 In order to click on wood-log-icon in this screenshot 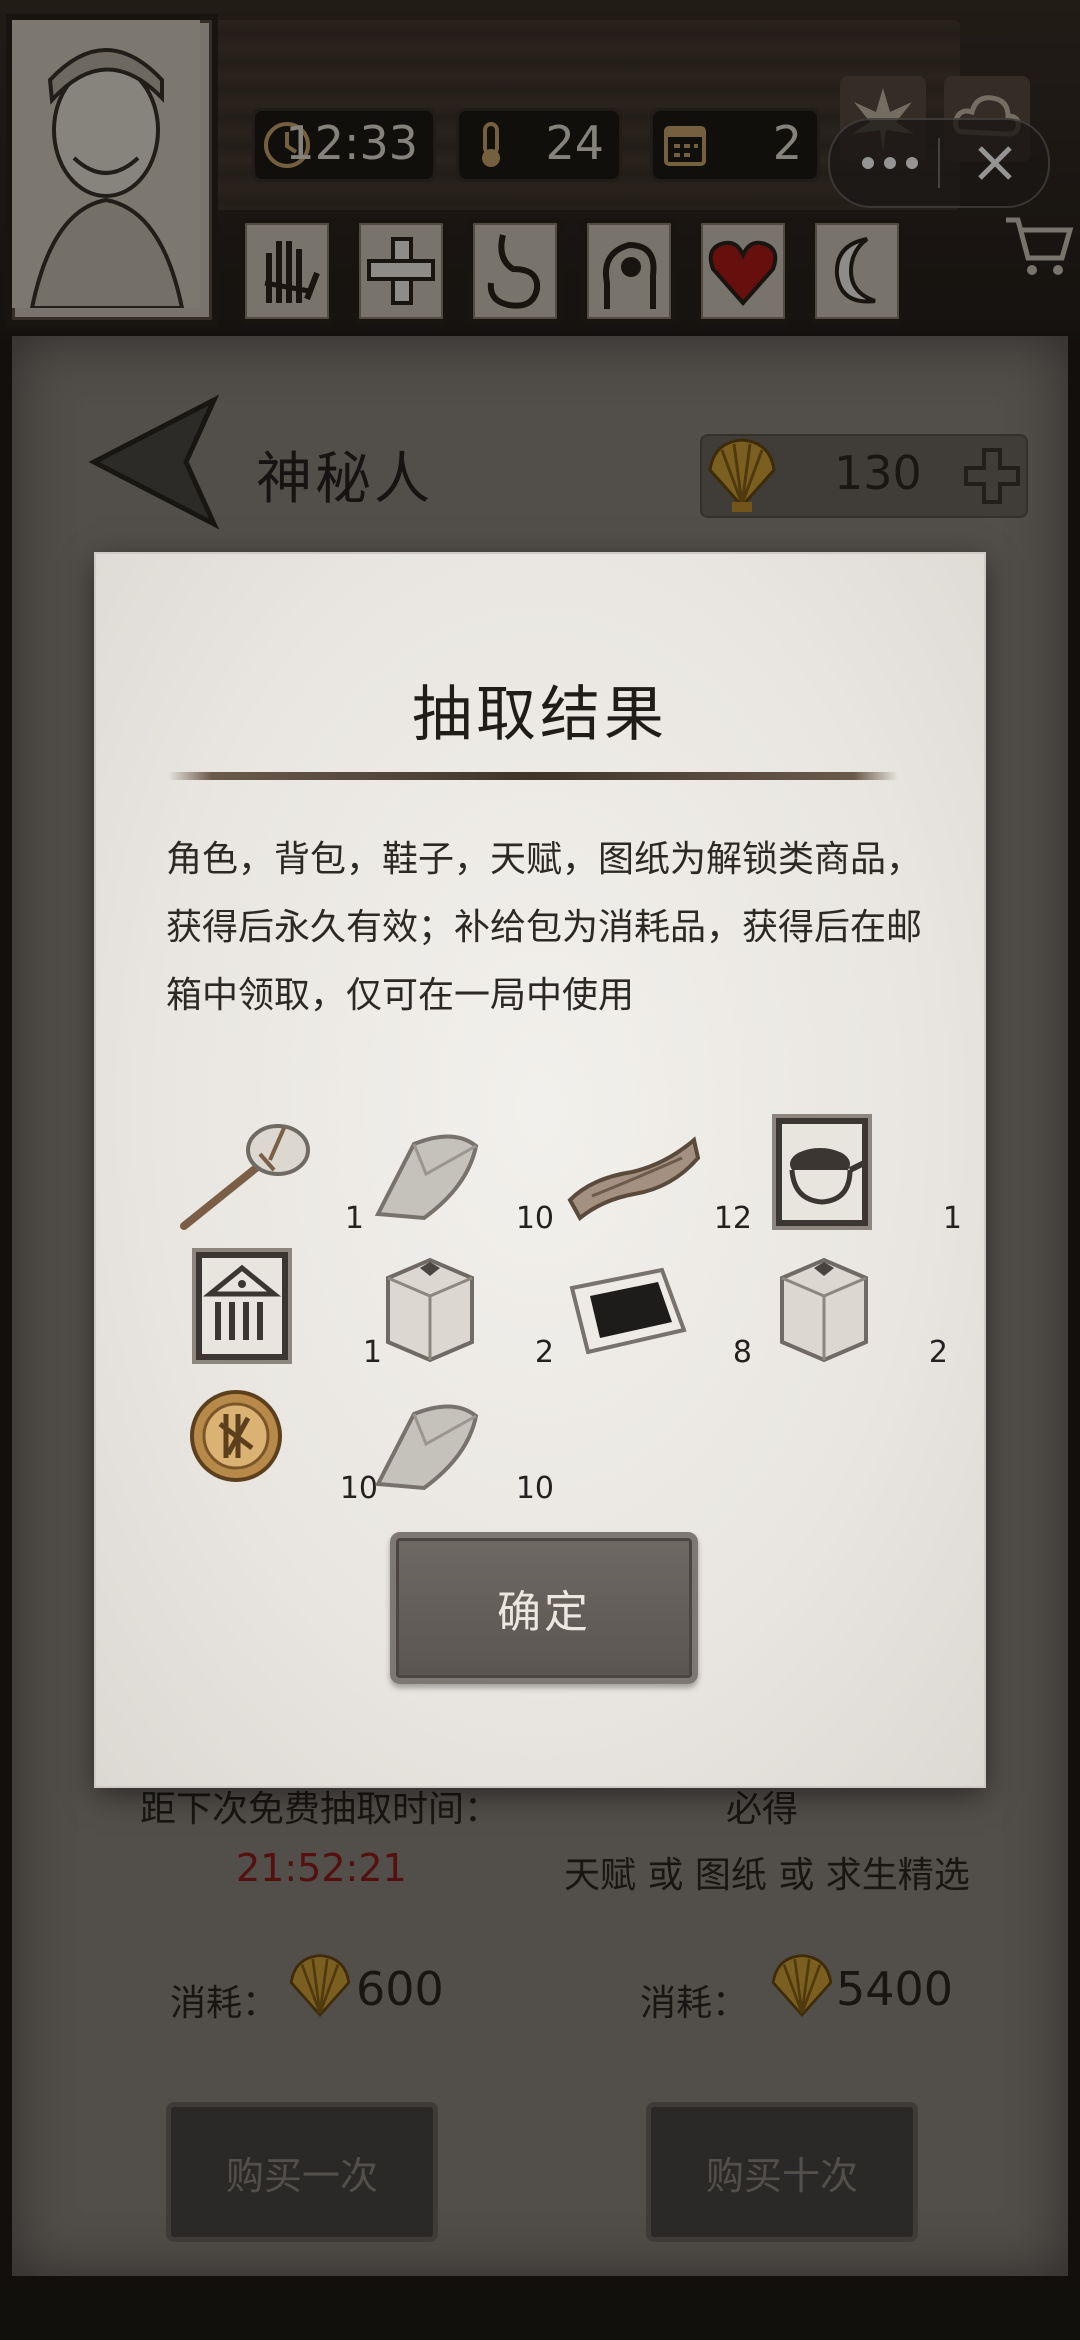, I will do `click(634, 1179)`.